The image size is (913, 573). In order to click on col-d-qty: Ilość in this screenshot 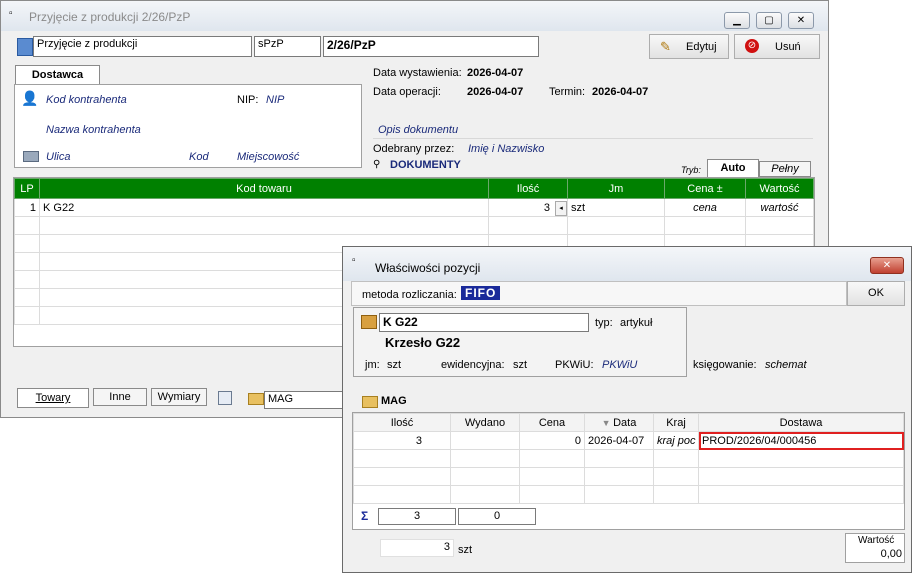, I will do `click(402, 422)`.